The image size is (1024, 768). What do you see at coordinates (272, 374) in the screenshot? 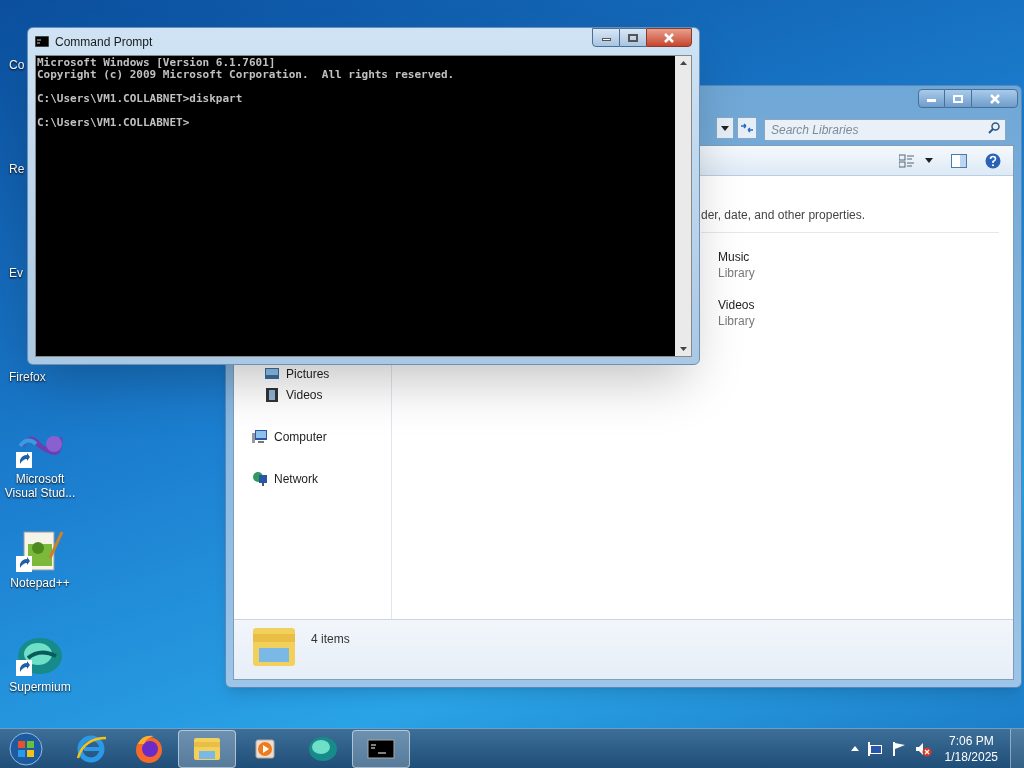
I see `picture-folder-icon` at bounding box center [272, 374].